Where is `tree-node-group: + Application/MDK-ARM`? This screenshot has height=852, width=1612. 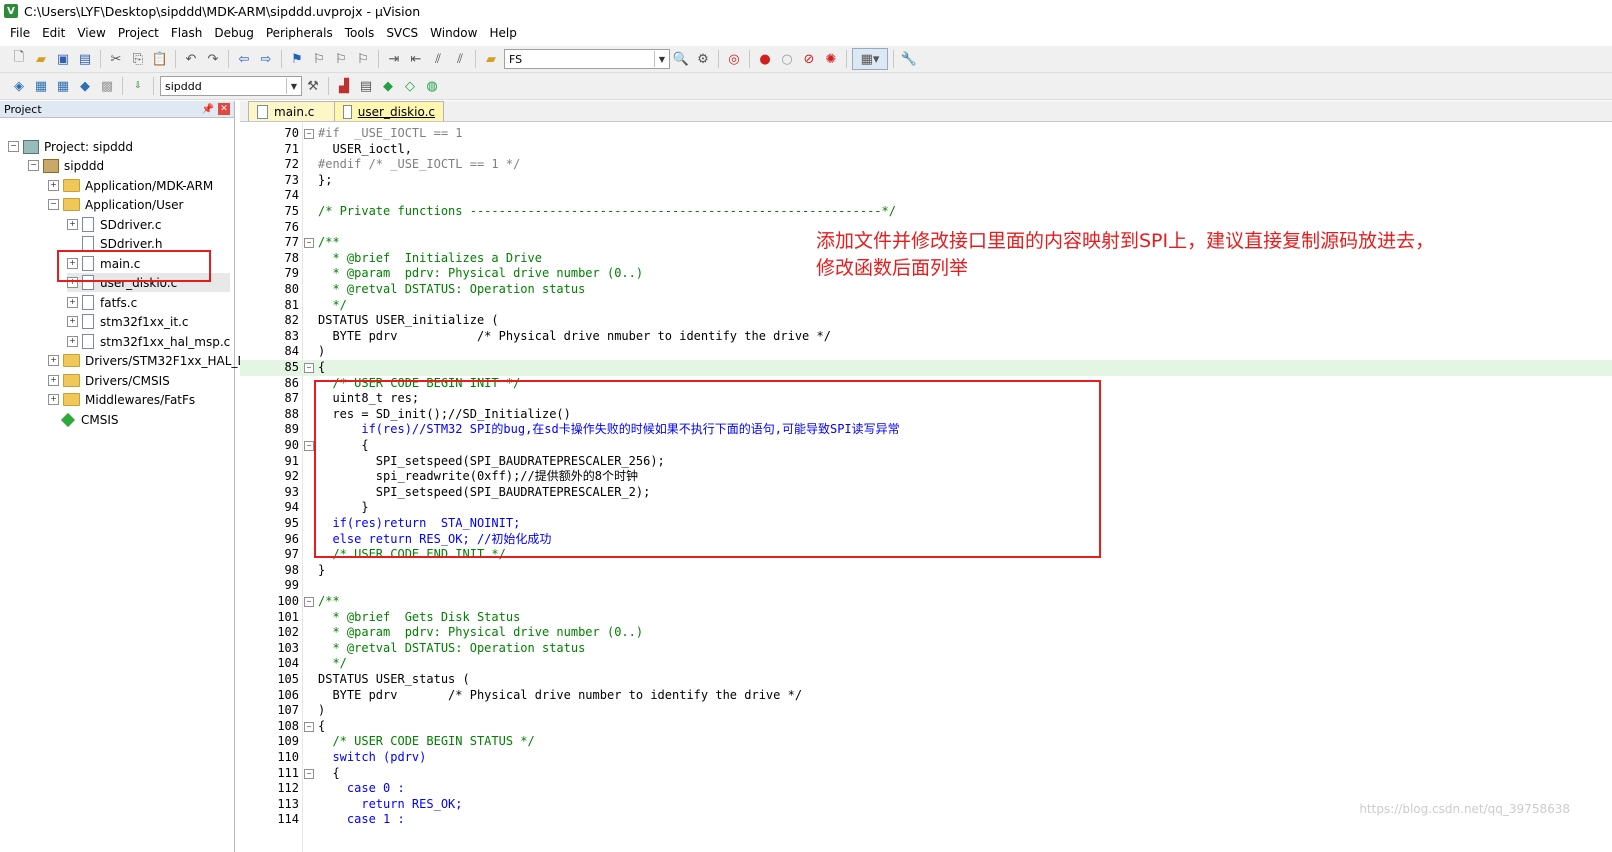
tree-node-group: + Application/MDK-ARM is located at coordinates (130, 185).